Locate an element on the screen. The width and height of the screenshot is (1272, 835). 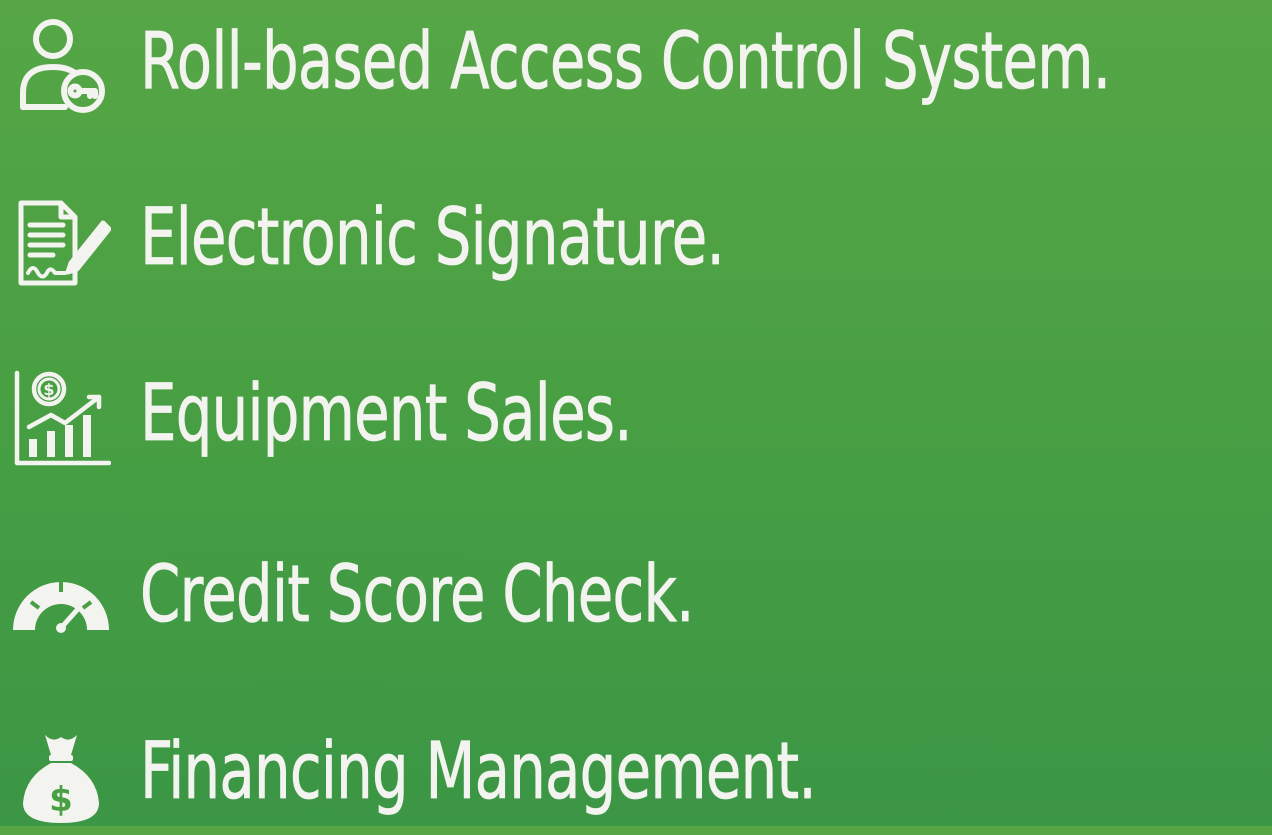
feature-label-access-control: Roll-based Access Control System. is located at coordinates (626, 62).